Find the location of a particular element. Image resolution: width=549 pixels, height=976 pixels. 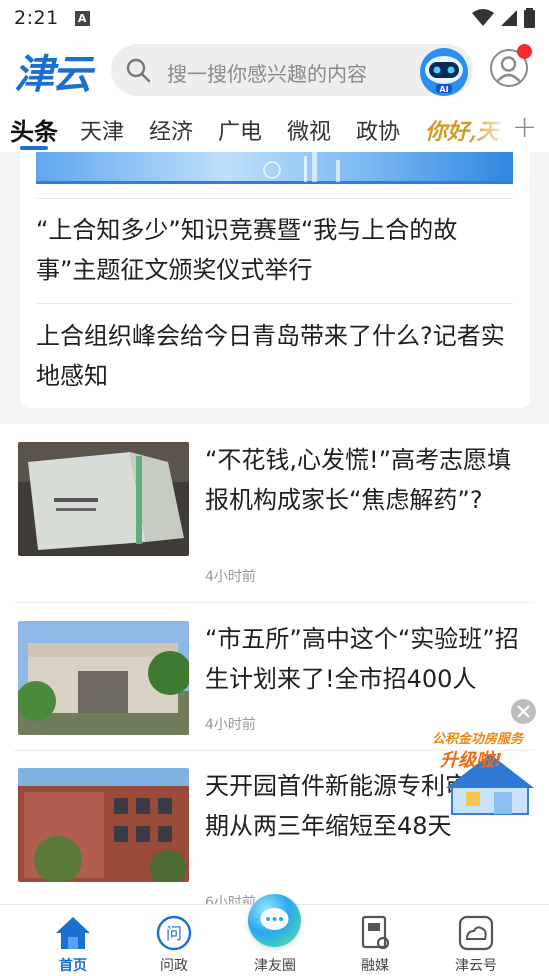

tab-cppcc: 政协 is located at coordinates (378, 130).